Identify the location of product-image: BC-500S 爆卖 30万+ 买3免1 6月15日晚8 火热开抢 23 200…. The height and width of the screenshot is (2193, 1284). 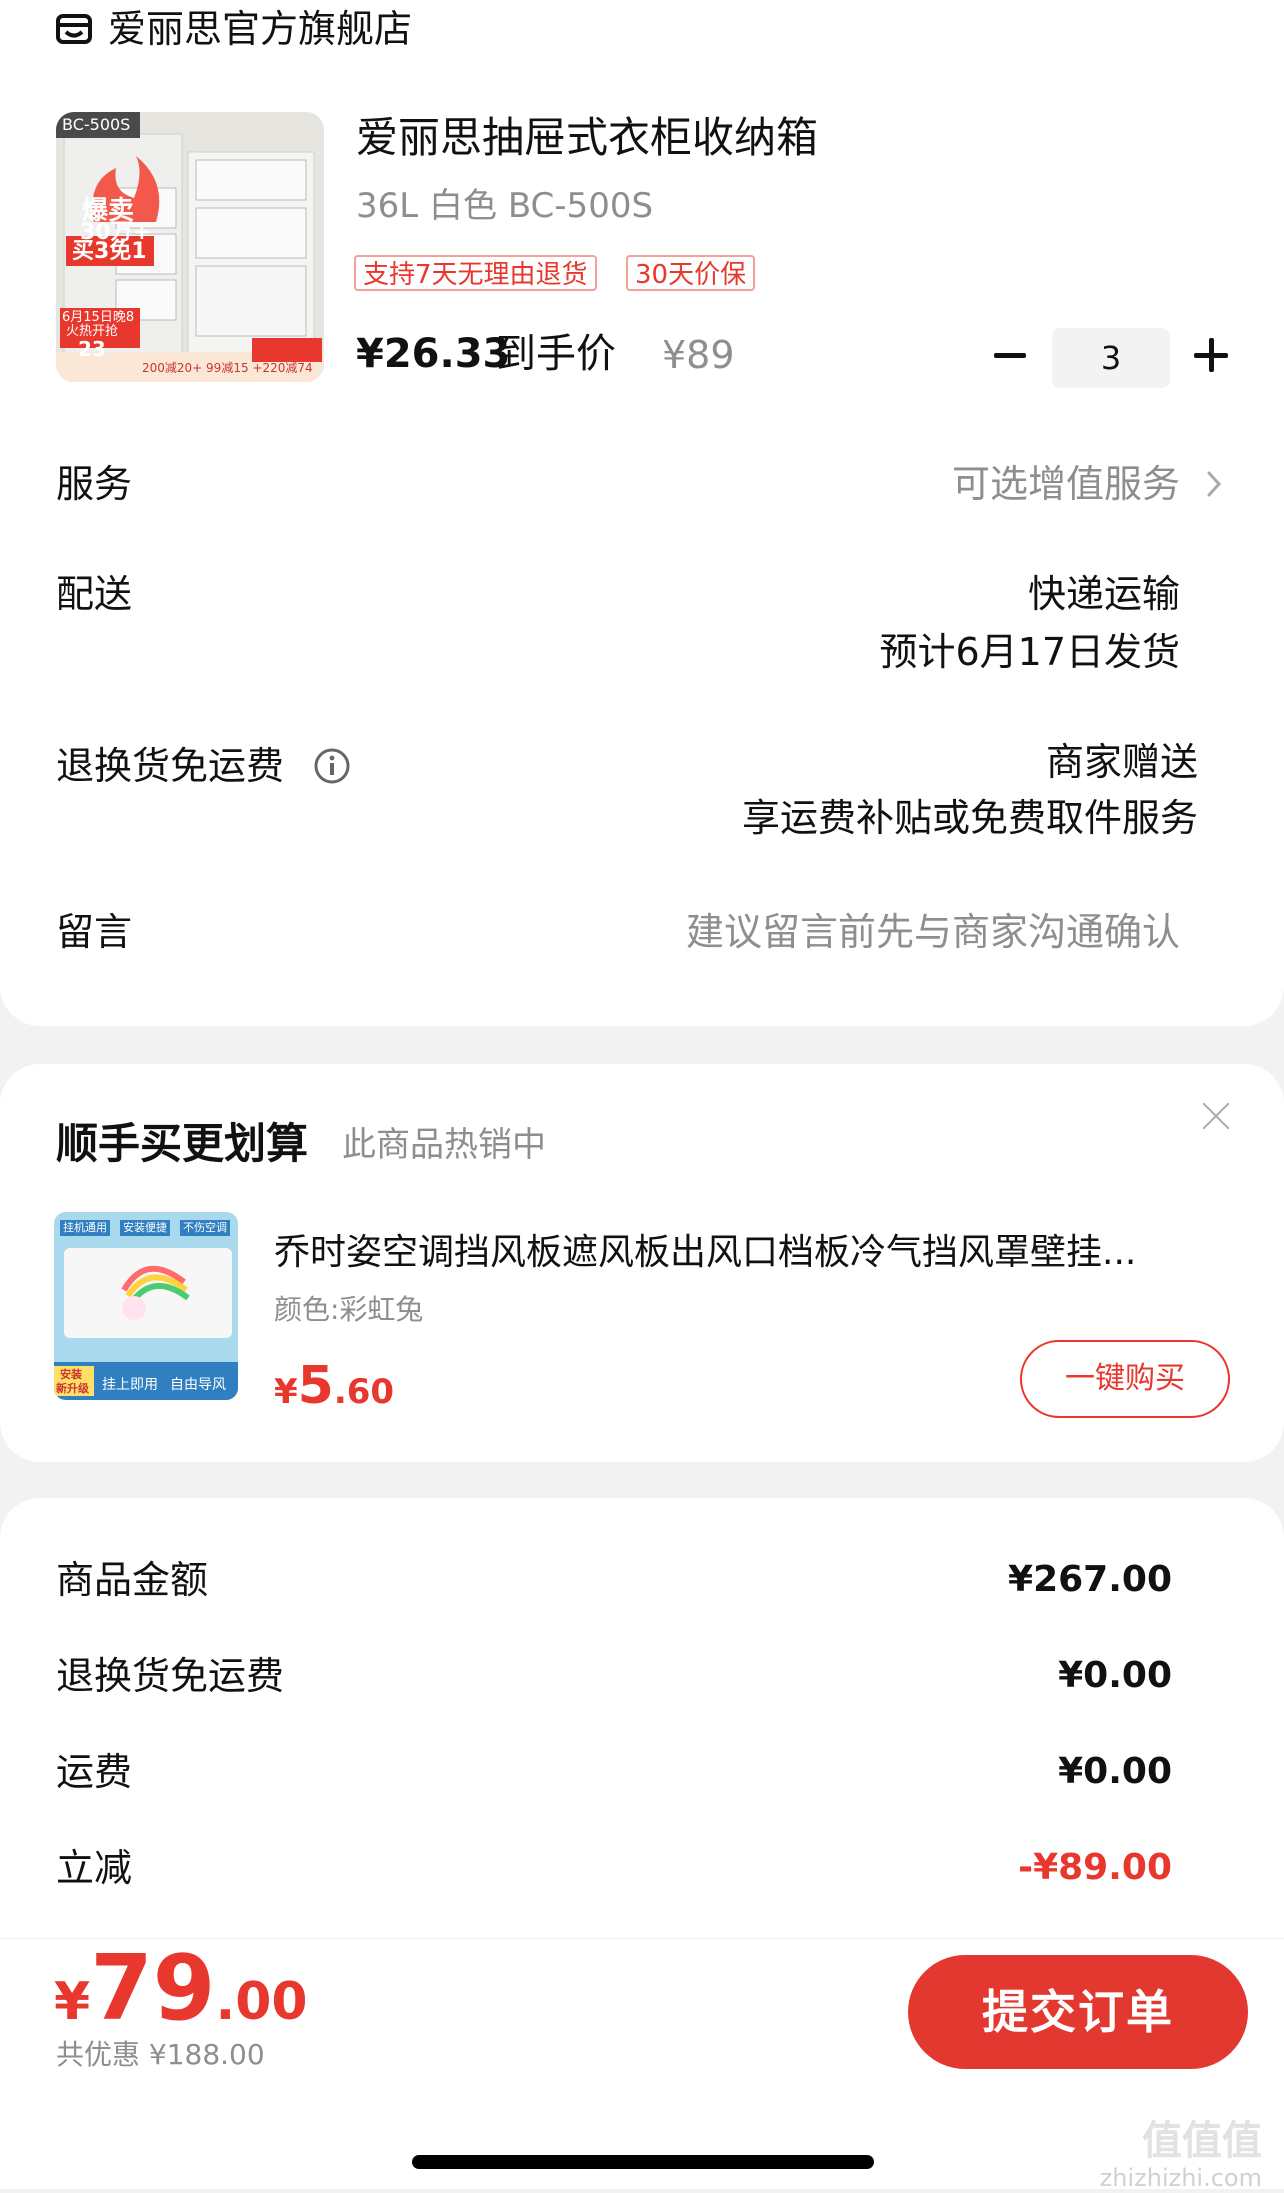
(190, 247).